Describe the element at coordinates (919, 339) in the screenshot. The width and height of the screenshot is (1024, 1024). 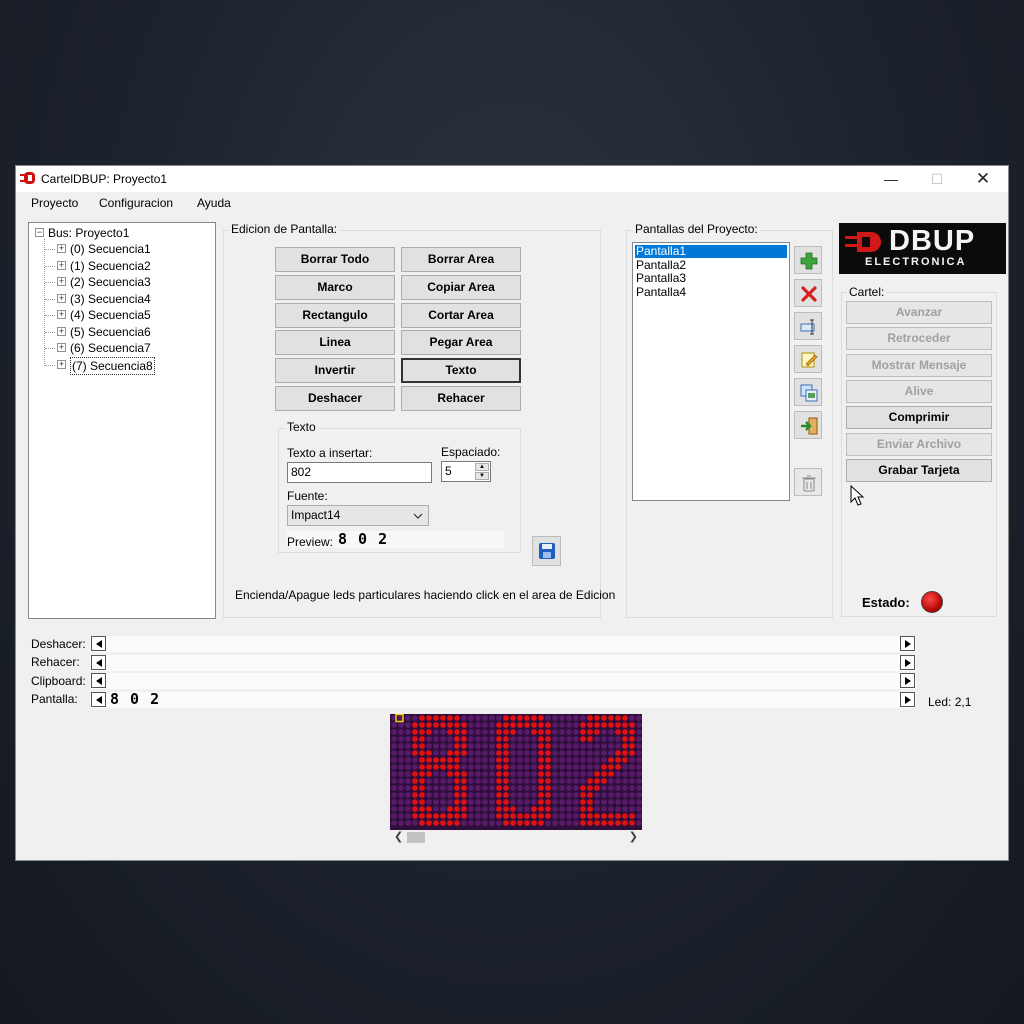
I see `cartel-button-retroceder: Retroceder` at that location.